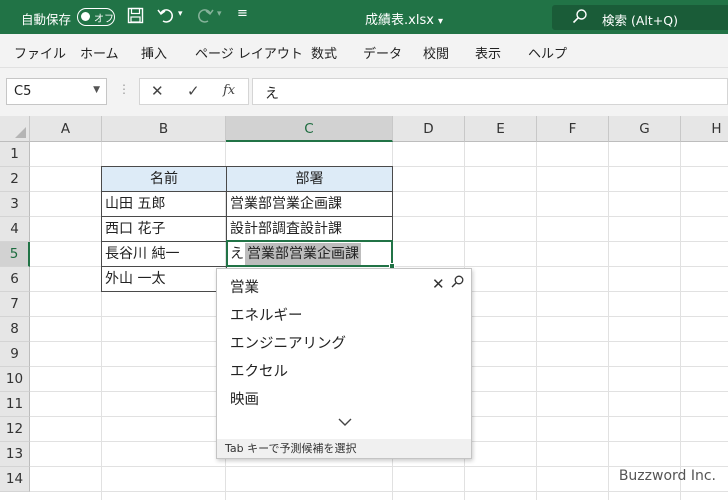  What do you see at coordinates (344, 448) in the screenshot?
I see `autocomplete-footer: Tab キーで予測候補を選択` at bounding box center [344, 448].